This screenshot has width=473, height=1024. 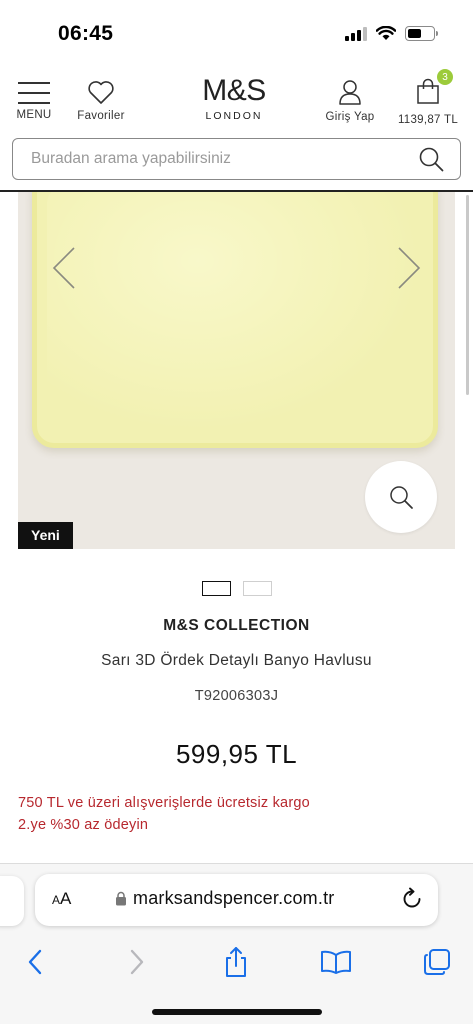 I want to click on reader-aa-button: AA, so click(x=61, y=899).